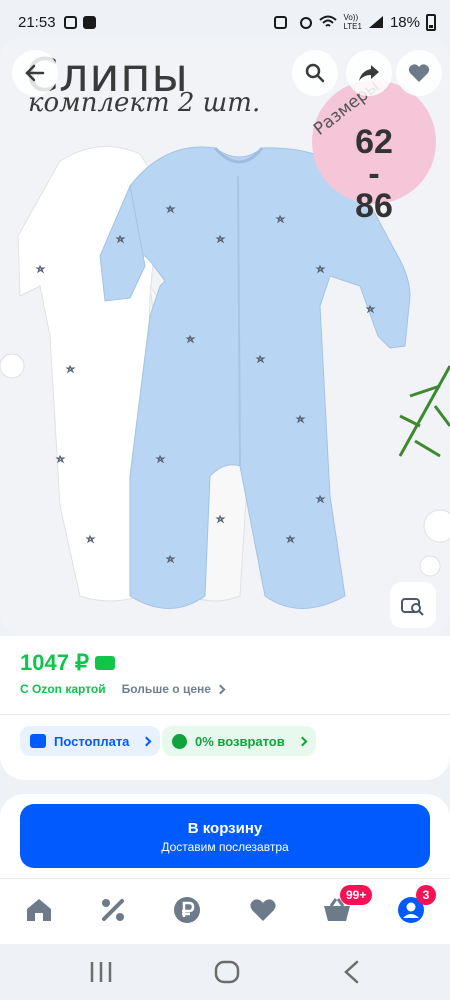 The image size is (450, 1000). I want to click on postpay-chip: Постоплата, so click(90, 741).